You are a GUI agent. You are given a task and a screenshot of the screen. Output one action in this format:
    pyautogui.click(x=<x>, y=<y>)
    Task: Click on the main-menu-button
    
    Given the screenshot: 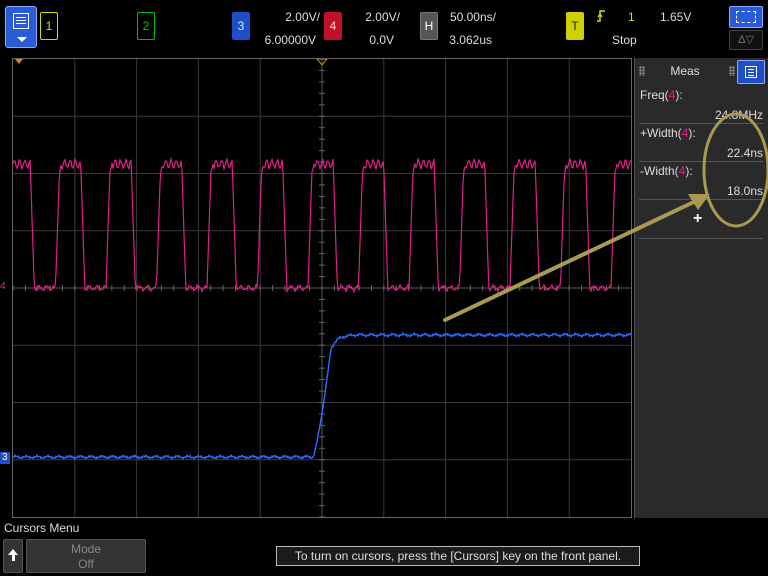 What is the action you would take?
    pyautogui.click(x=21, y=27)
    